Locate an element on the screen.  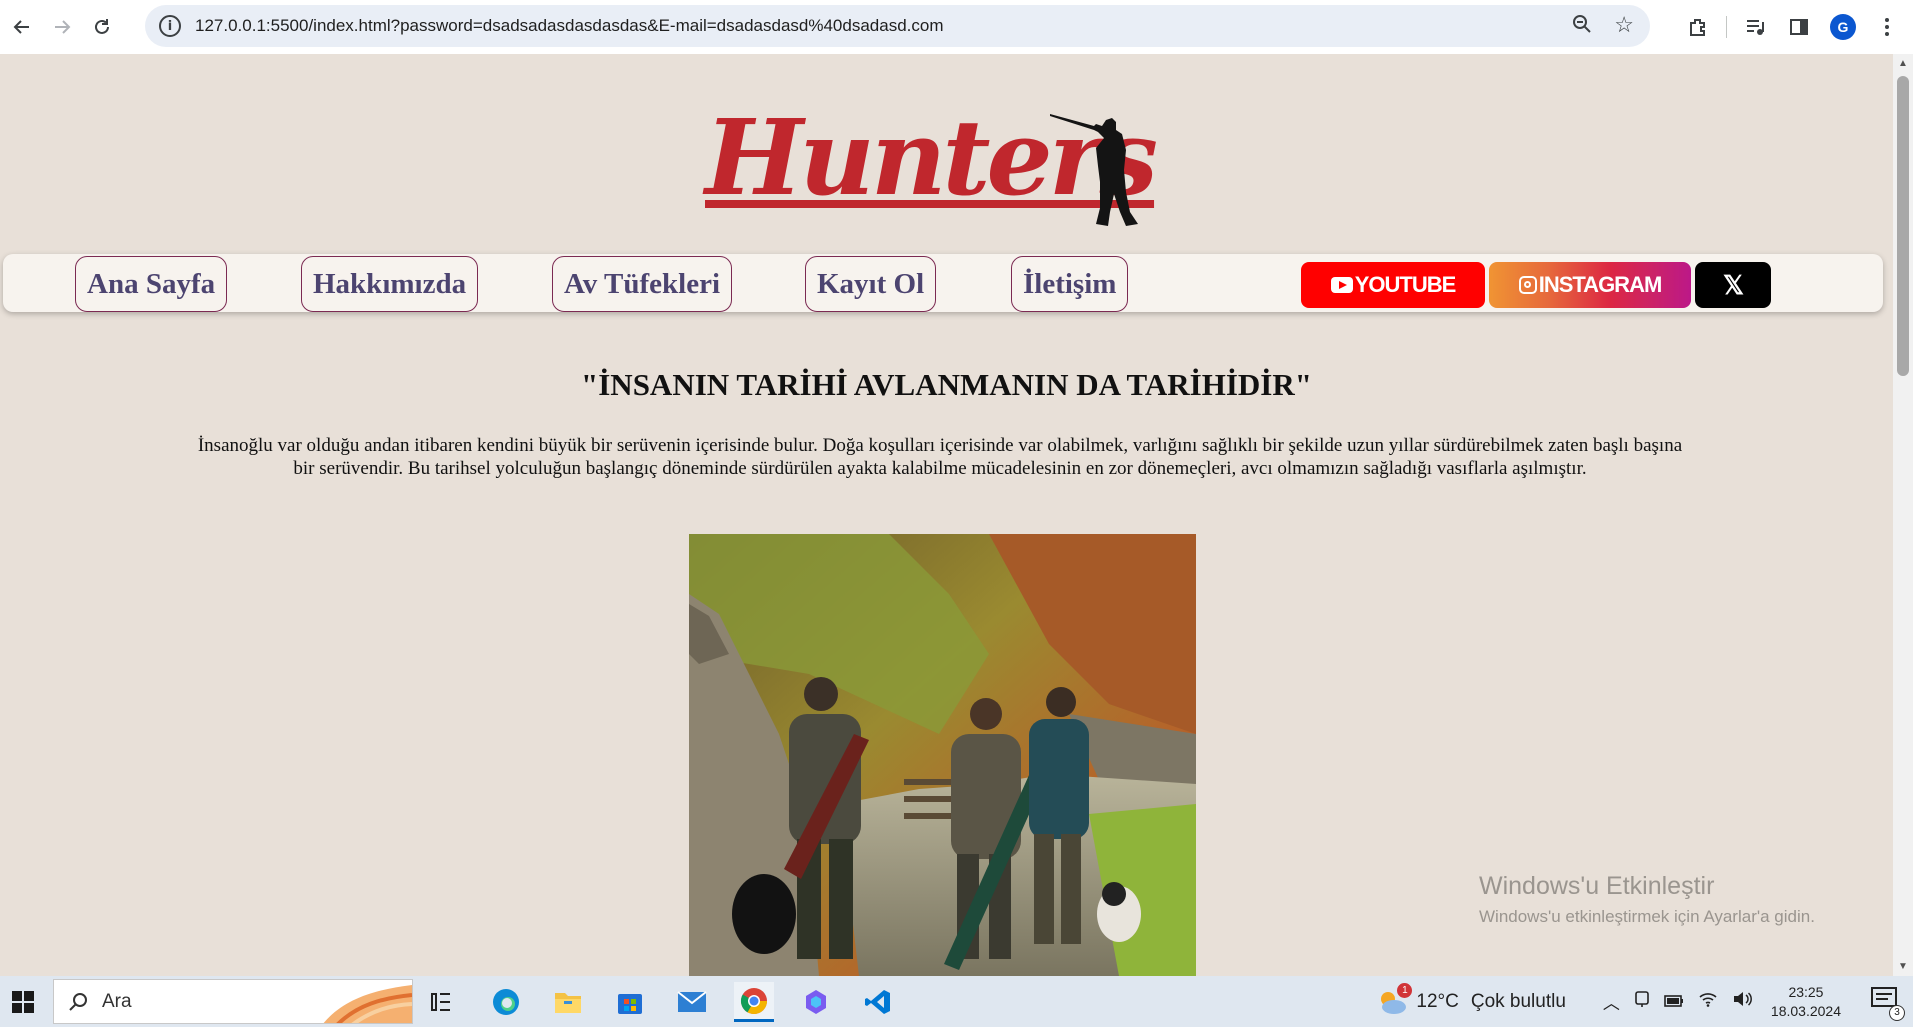
watermark-title: Windows'u Etkinleştir is located at coordinates (1597, 886).